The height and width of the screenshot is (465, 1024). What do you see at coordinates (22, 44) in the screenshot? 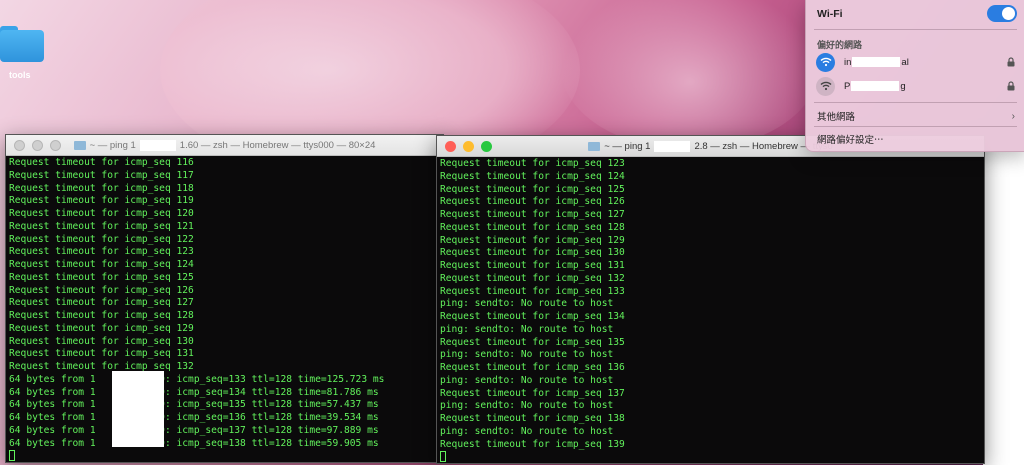
I see `tools-folder-icon` at bounding box center [22, 44].